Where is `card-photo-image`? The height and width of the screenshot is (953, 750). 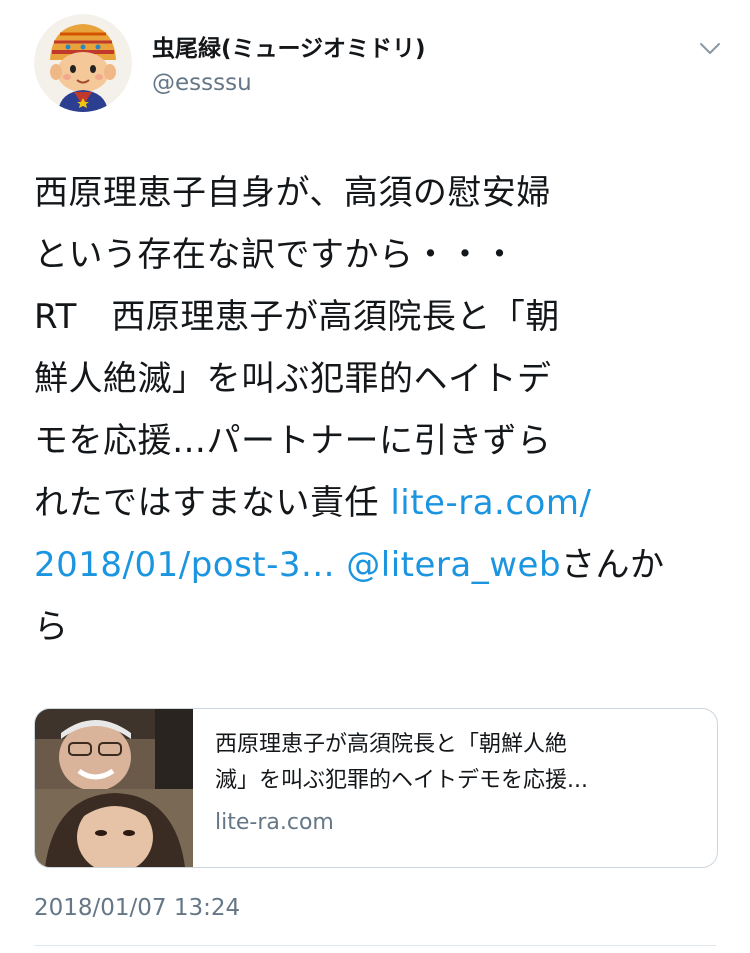 card-photo-image is located at coordinates (114, 788).